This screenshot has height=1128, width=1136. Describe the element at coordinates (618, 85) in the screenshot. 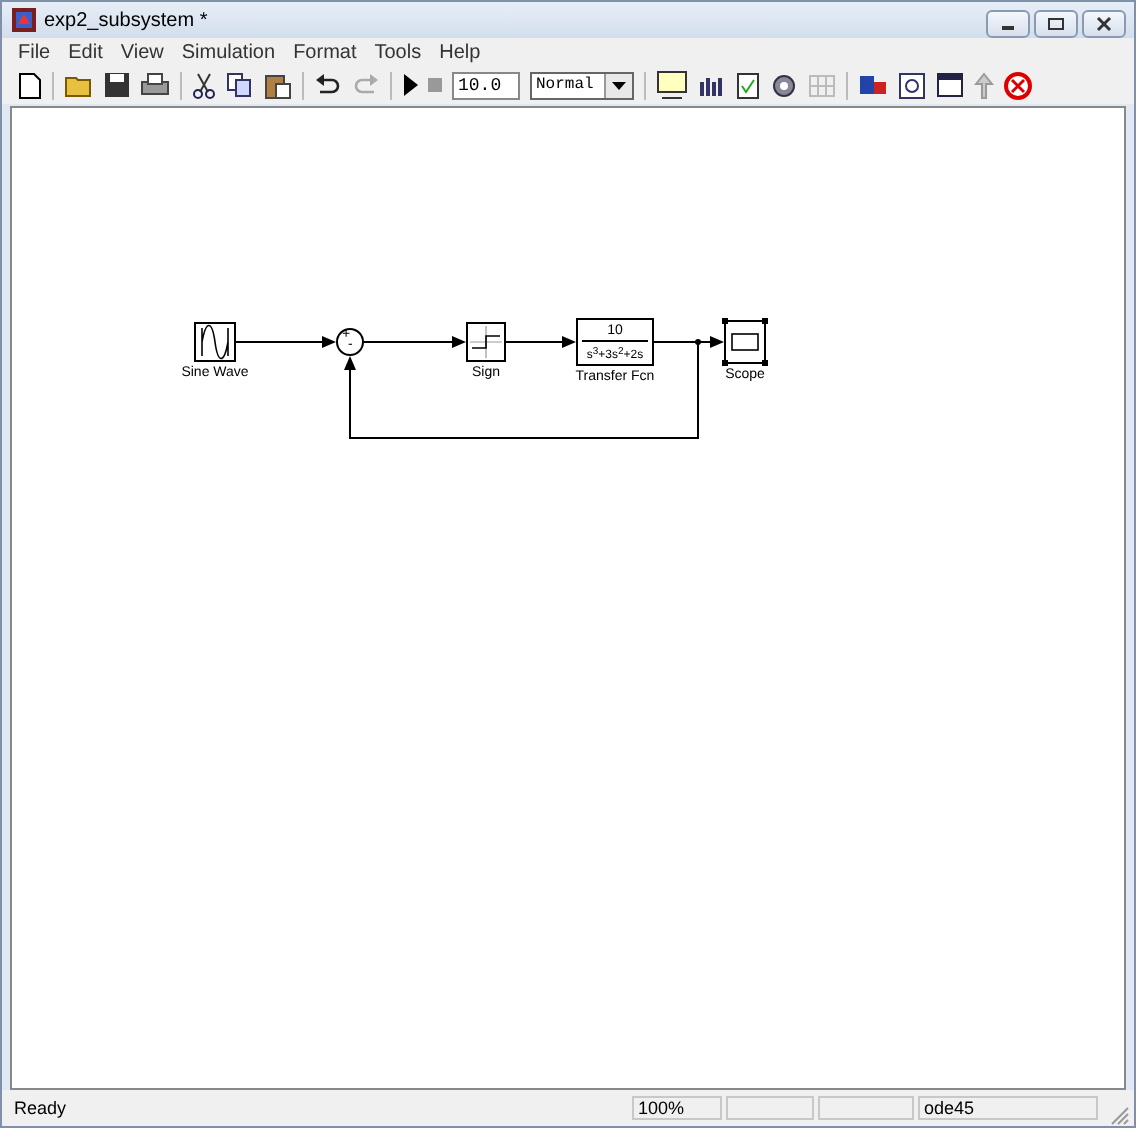

I see `caret-icon` at that location.